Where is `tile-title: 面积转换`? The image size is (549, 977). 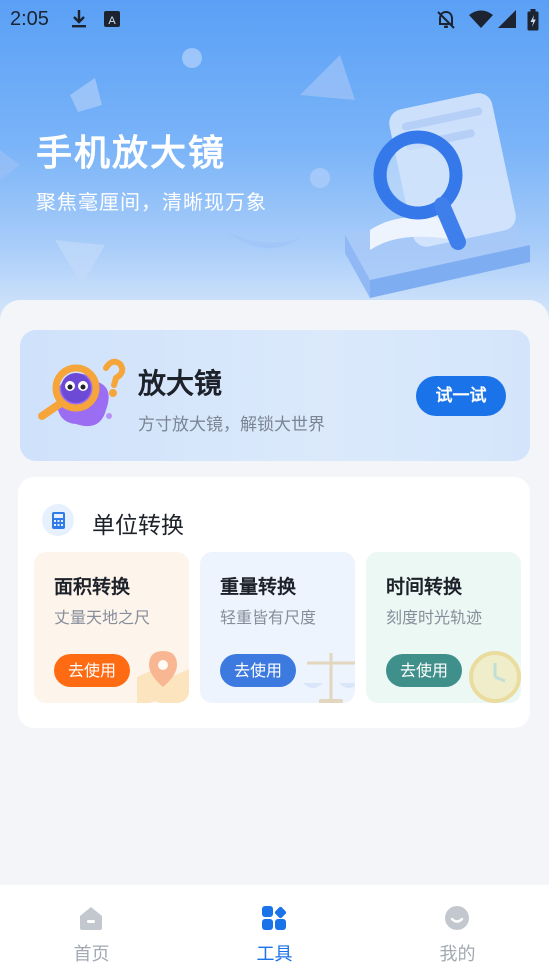 tile-title: 面积转换 is located at coordinates (92, 587).